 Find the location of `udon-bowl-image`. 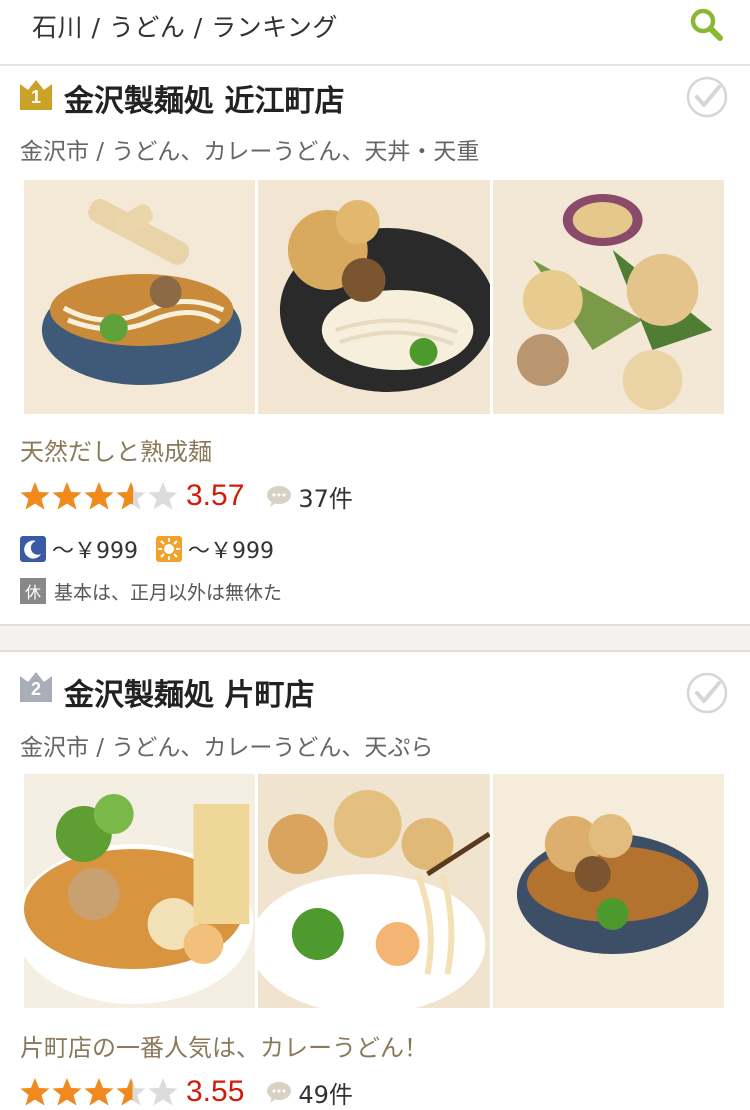

udon-bowl-image is located at coordinates (140, 297).